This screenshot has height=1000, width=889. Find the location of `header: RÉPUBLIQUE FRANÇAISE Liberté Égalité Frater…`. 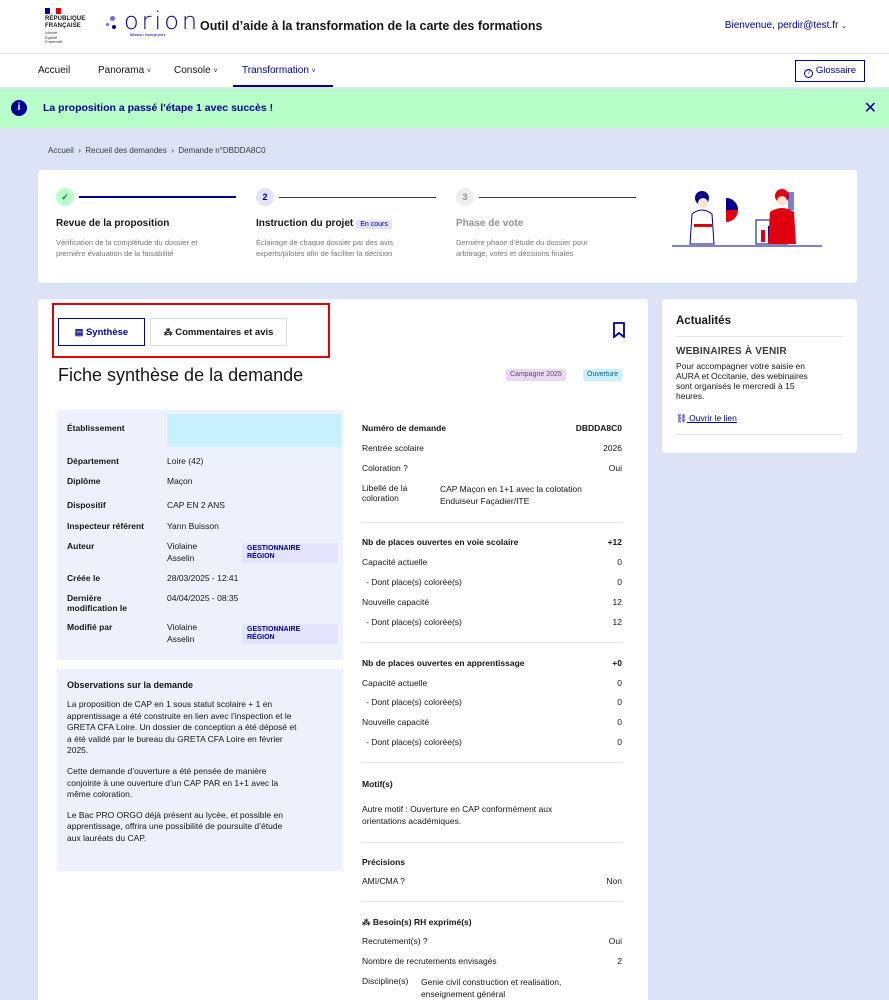

header: RÉPUBLIQUE FRANÇAISE Liberté Égalité Frater… is located at coordinates (444, 27).